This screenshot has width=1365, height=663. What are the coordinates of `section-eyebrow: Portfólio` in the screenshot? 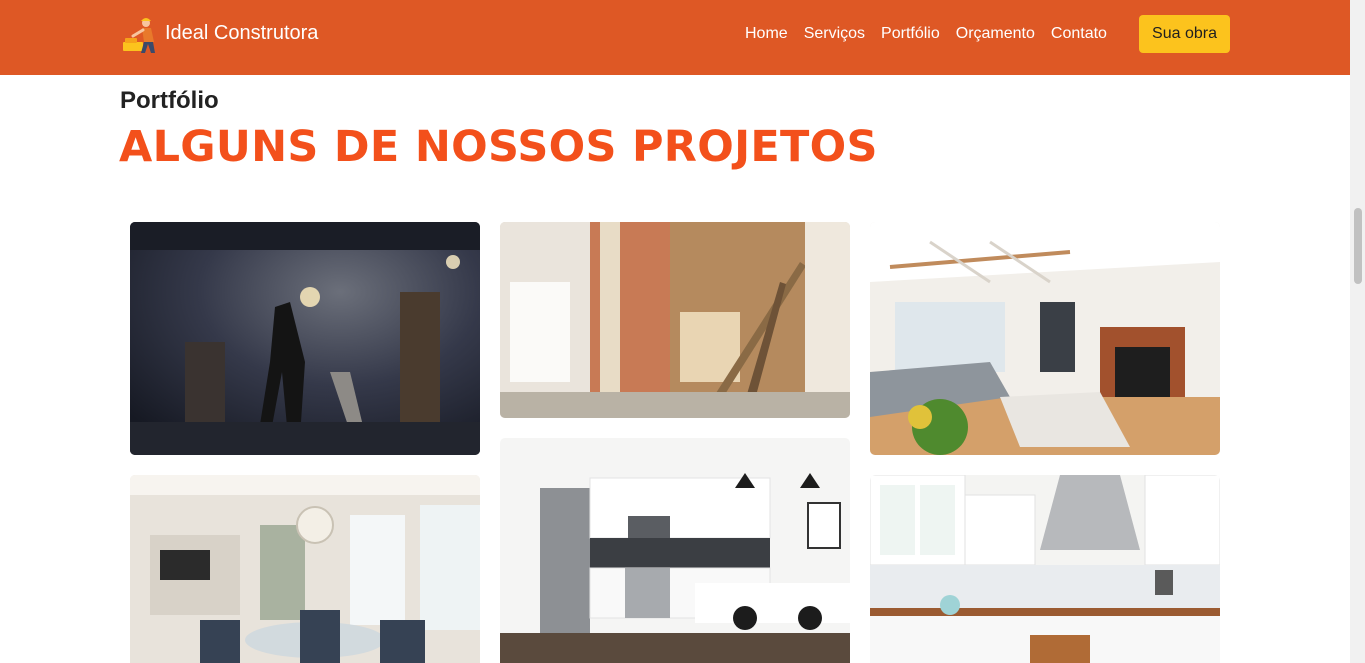 It's located at (169, 100).